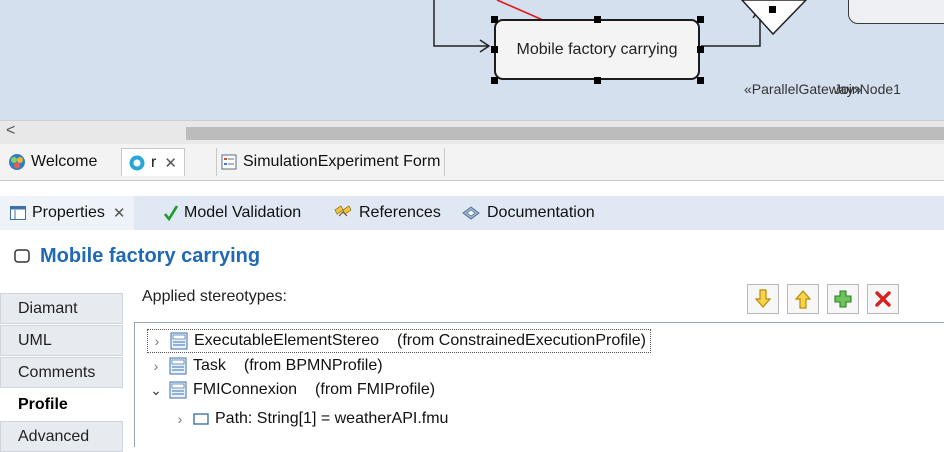 The height and width of the screenshot is (452, 944). What do you see at coordinates (731, 27) in the screenshot?
I see `outgoing-connector` at bounding box center [731, 27].